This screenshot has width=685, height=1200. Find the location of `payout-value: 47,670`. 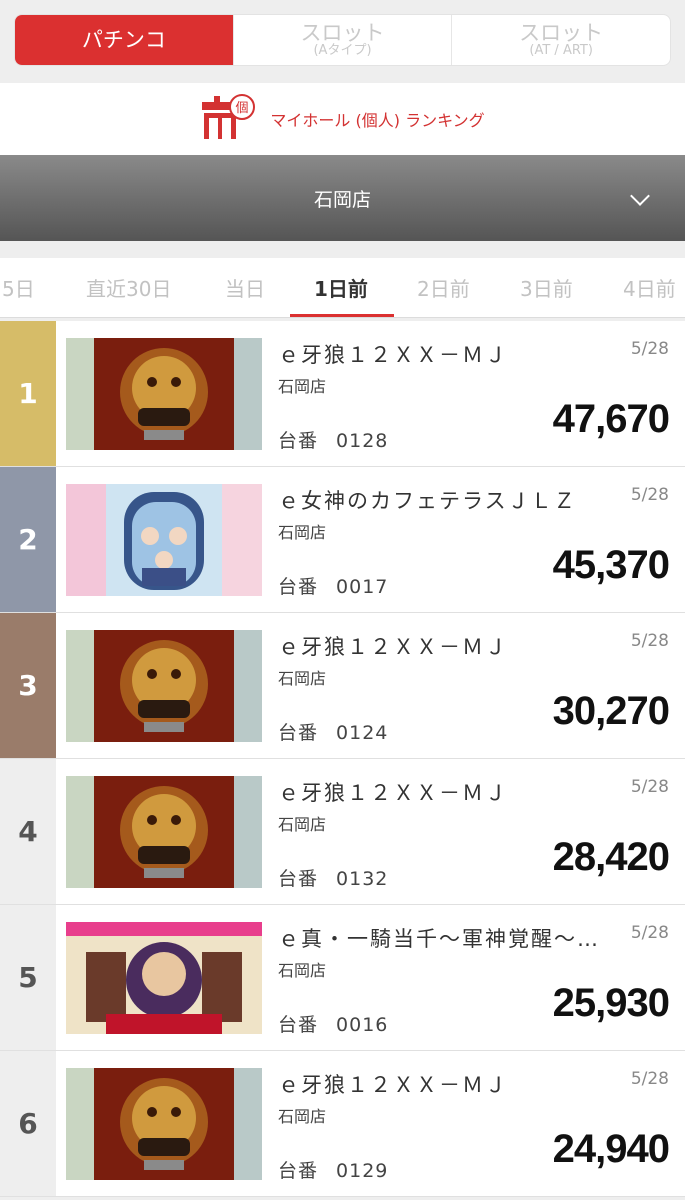

payout-value: 47,670 is located at coordinates (611, 419).